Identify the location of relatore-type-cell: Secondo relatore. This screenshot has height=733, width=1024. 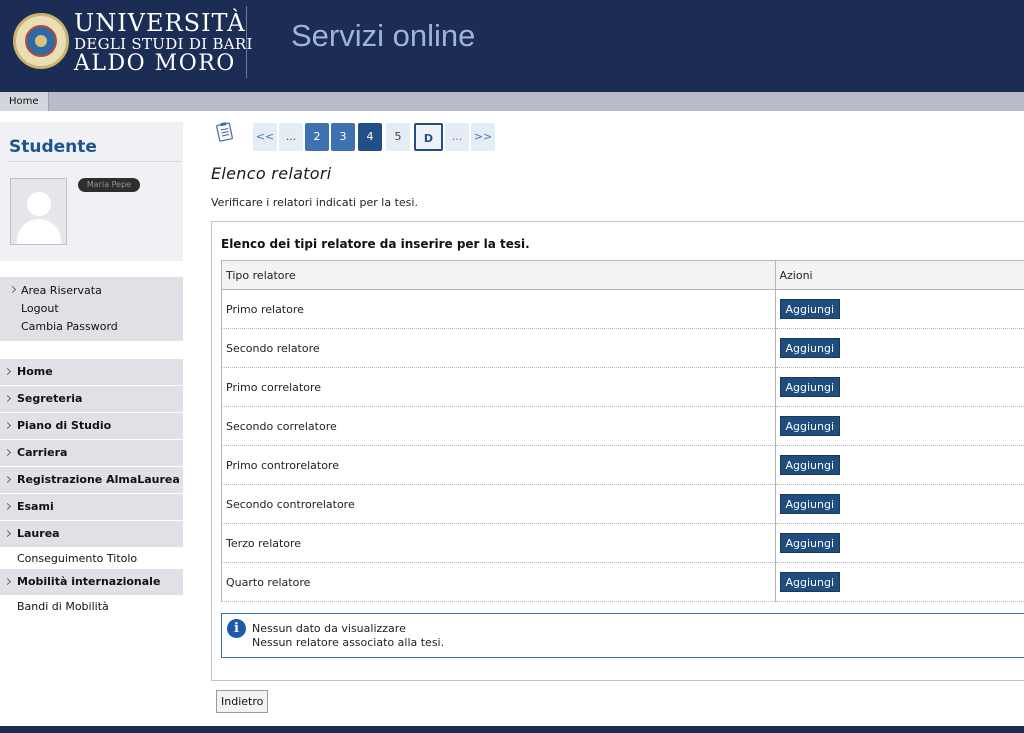
(498, 348).